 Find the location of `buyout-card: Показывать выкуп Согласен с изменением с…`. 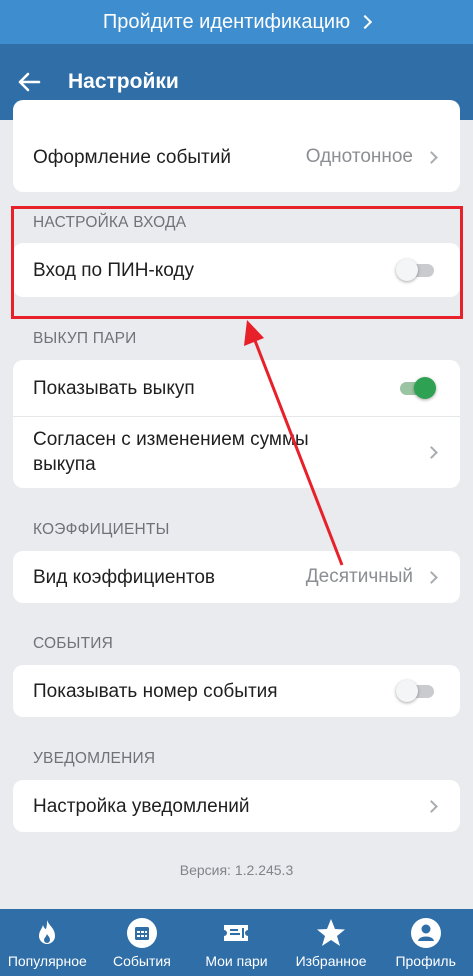

buyout-card: Показывать выкуп Согласен с изменением с… is located at coordinates (236, 424).